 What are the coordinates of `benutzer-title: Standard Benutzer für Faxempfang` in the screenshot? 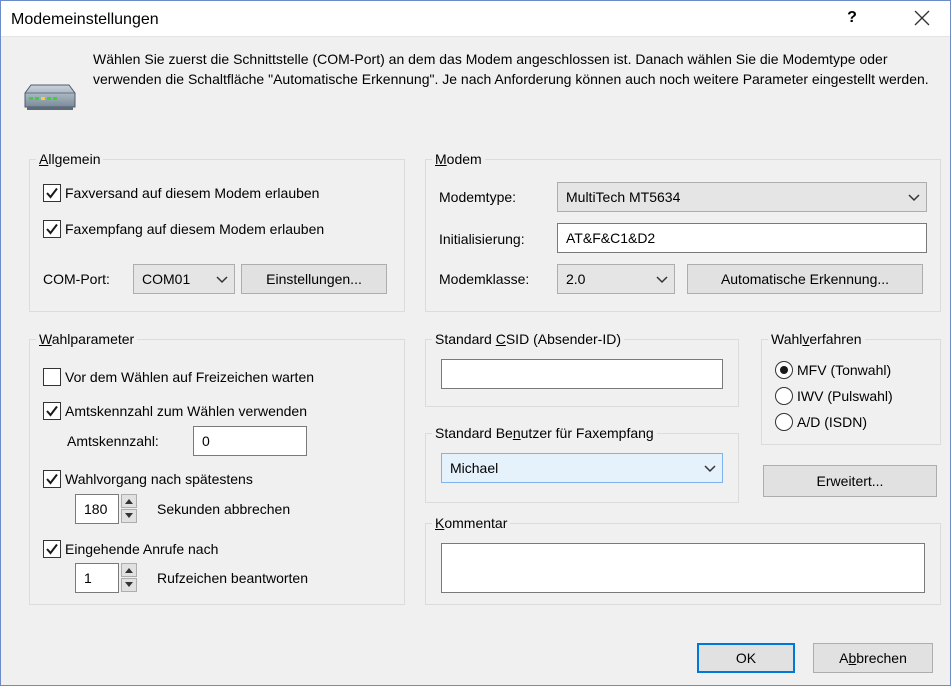 It's located at (544, 433).